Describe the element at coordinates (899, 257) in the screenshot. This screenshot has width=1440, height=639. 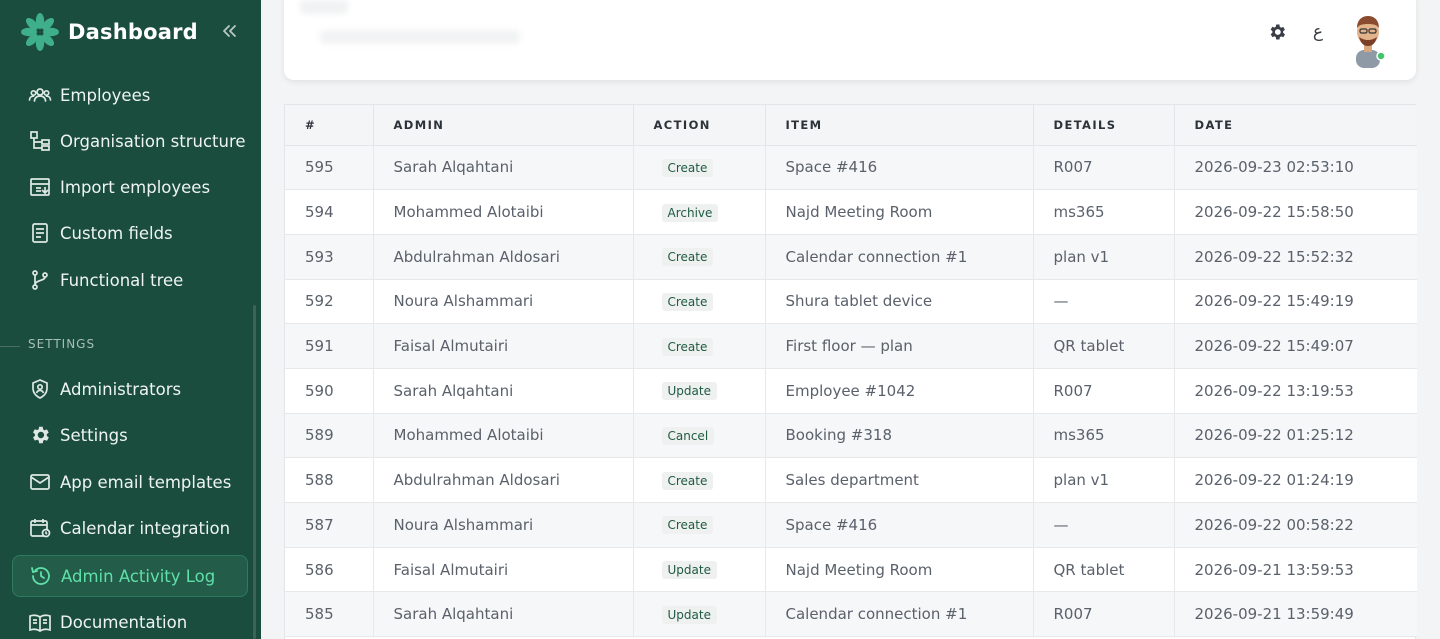
I see `cell-item: Calendar connection #1` at that location.